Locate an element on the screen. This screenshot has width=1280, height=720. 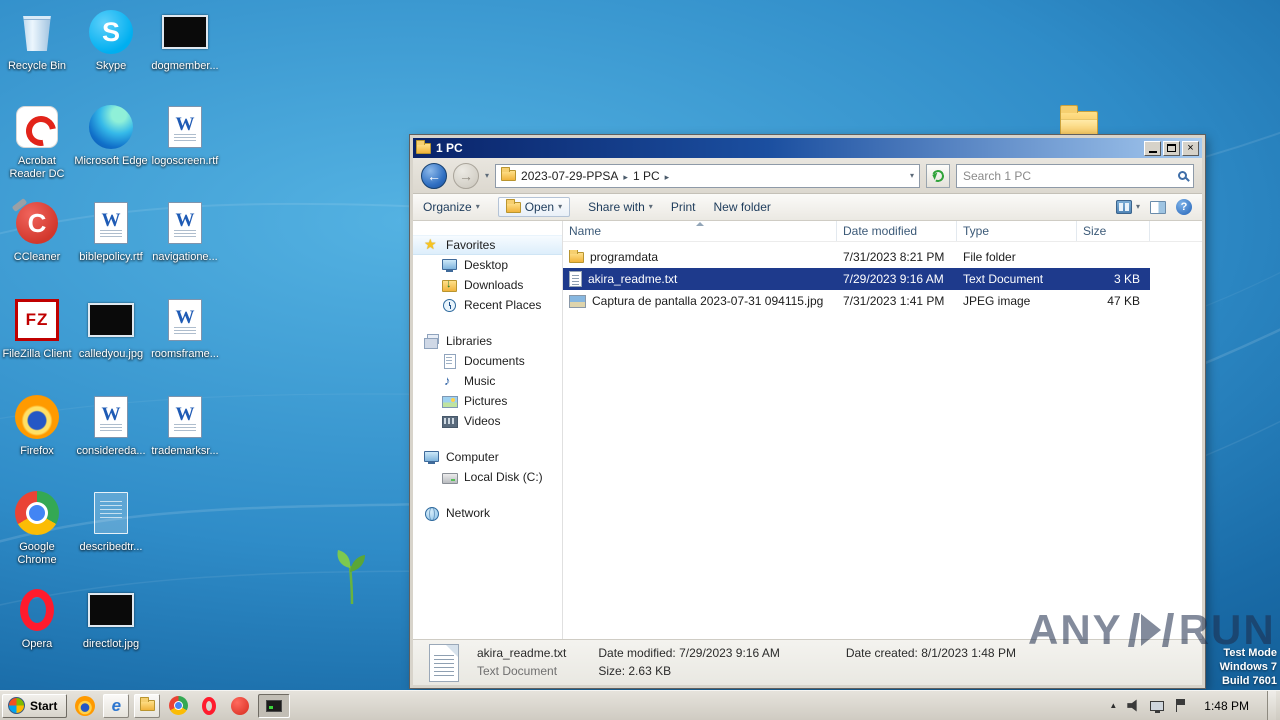
address-folder-icon is located at coordinates (509, 174).